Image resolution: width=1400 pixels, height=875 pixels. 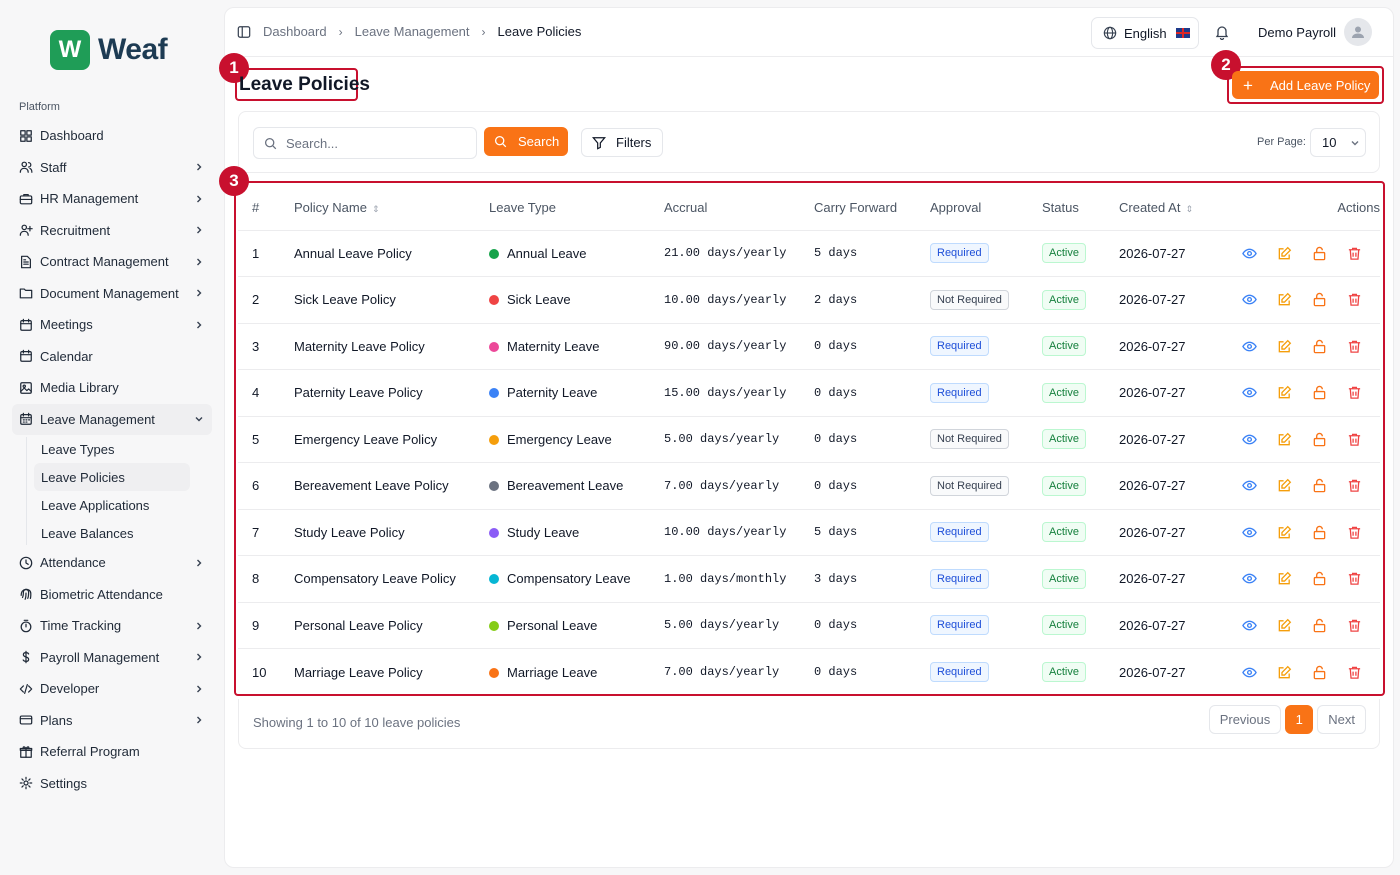 What do you see at coordinates (112, 168) in the screenshot?
I see `sidebar-item-staff: Staff` at bounding box center [112, 168].